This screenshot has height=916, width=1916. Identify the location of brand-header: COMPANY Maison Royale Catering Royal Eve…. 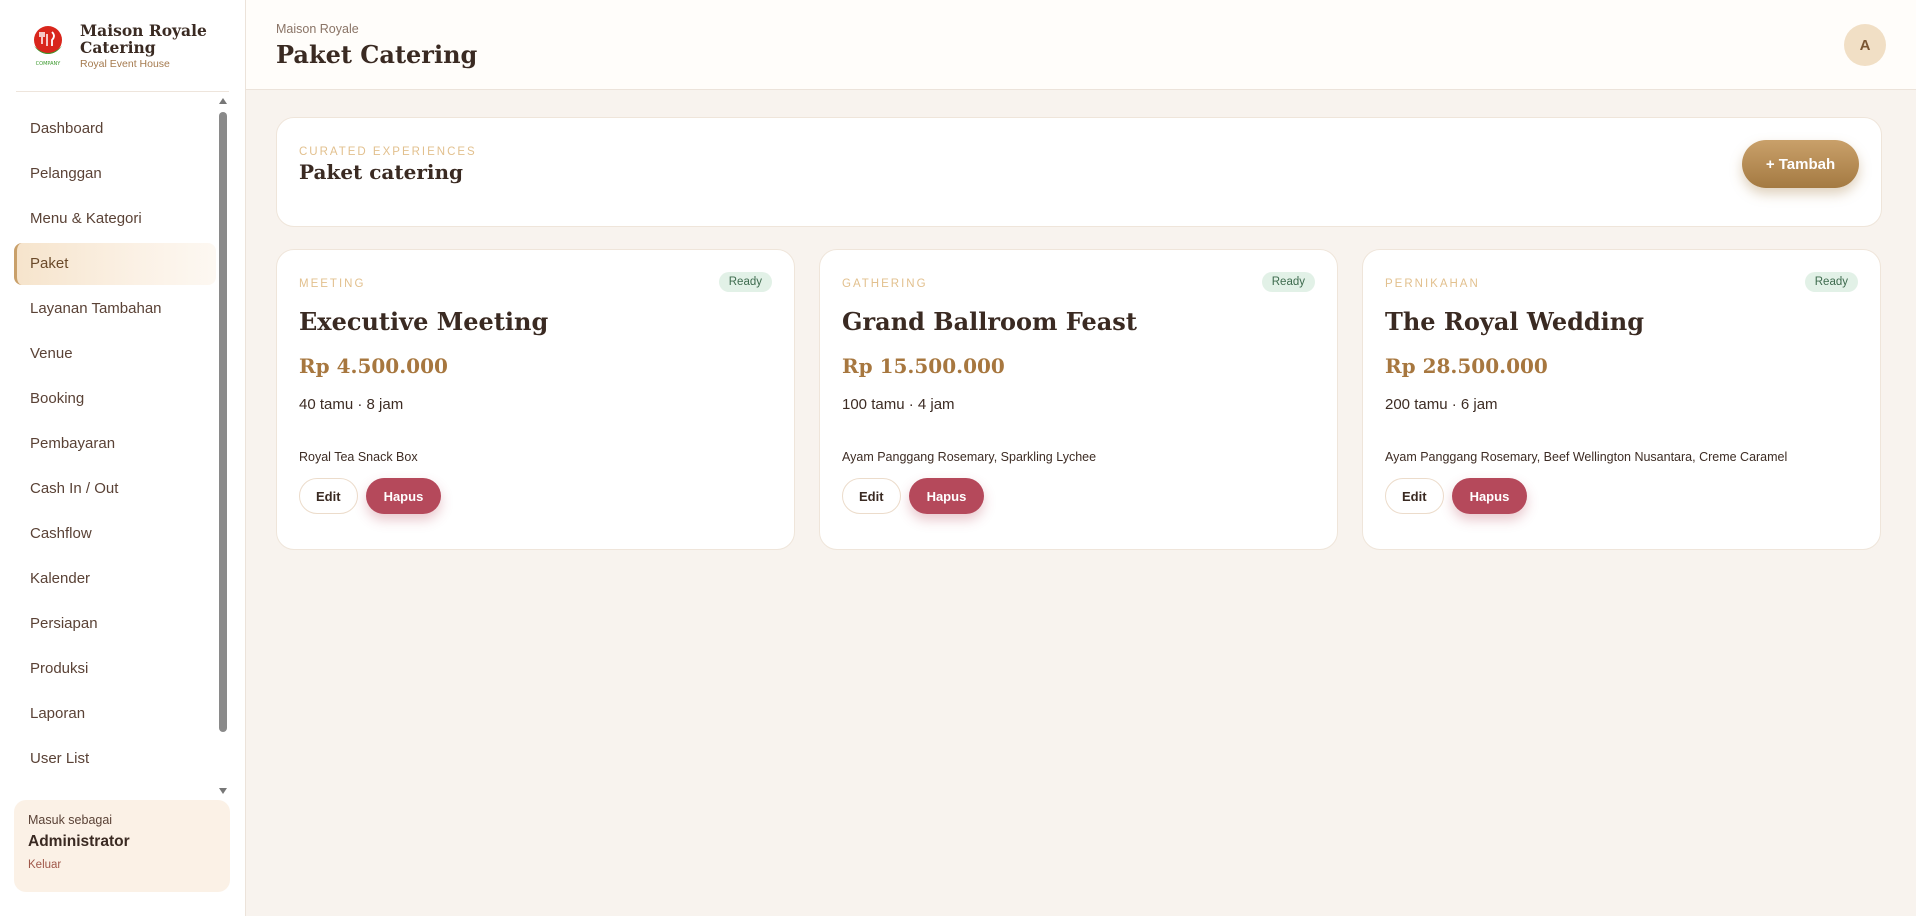
(122, 46).